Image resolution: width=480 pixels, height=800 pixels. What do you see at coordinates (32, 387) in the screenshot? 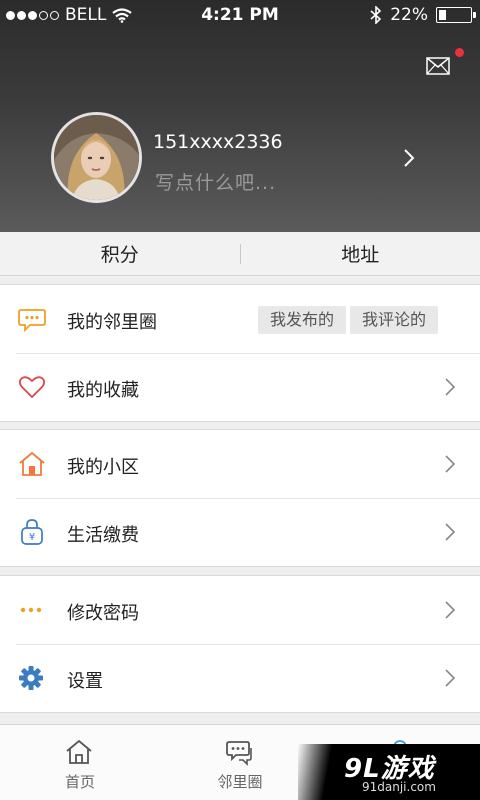
I see `heart-icon` at bounding box center [32, 387].